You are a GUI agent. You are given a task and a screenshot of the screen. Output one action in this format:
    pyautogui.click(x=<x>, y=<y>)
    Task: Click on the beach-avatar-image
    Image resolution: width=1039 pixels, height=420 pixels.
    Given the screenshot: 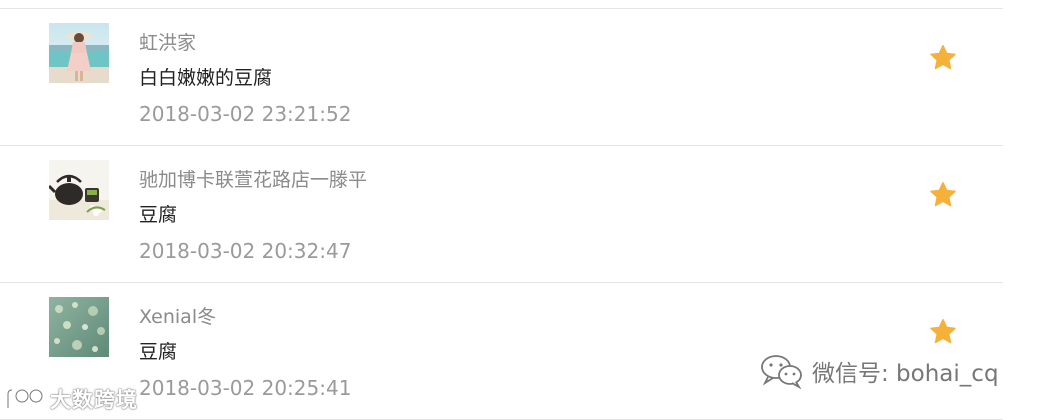 What is the action you would take?
    pyautogui.click(x=79, y=53)
    